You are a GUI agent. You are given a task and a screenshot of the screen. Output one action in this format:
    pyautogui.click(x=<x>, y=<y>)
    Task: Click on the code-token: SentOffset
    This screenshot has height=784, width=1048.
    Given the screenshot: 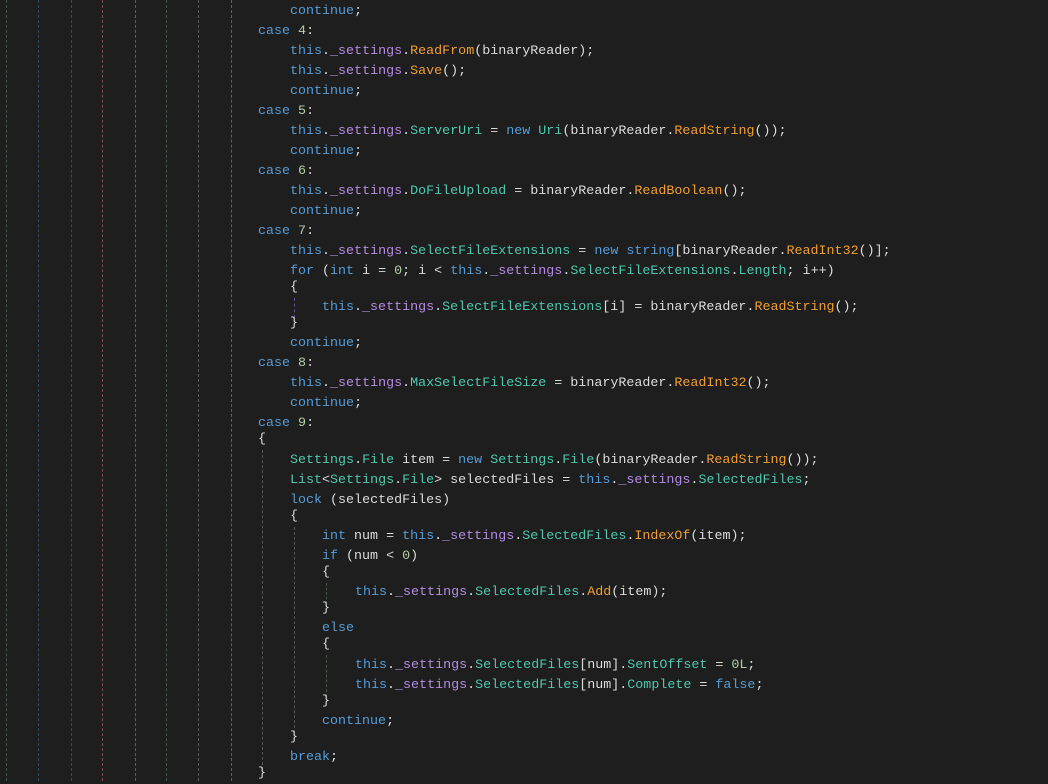 What is the action you would take?
    pyautogui.click(x=667, y=665)
    